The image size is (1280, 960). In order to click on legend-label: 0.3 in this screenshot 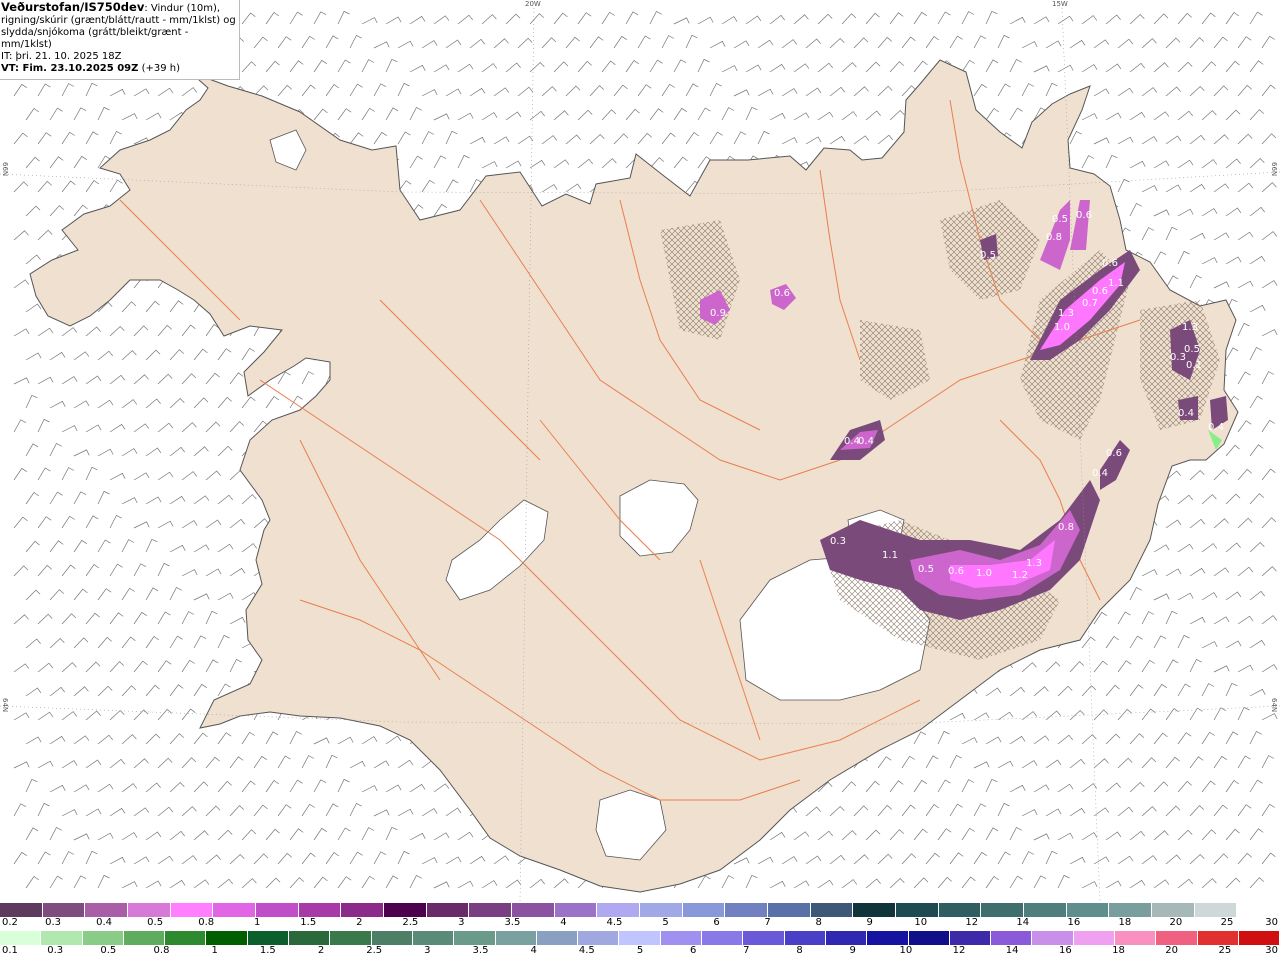, I will do `click(55, 950)`.